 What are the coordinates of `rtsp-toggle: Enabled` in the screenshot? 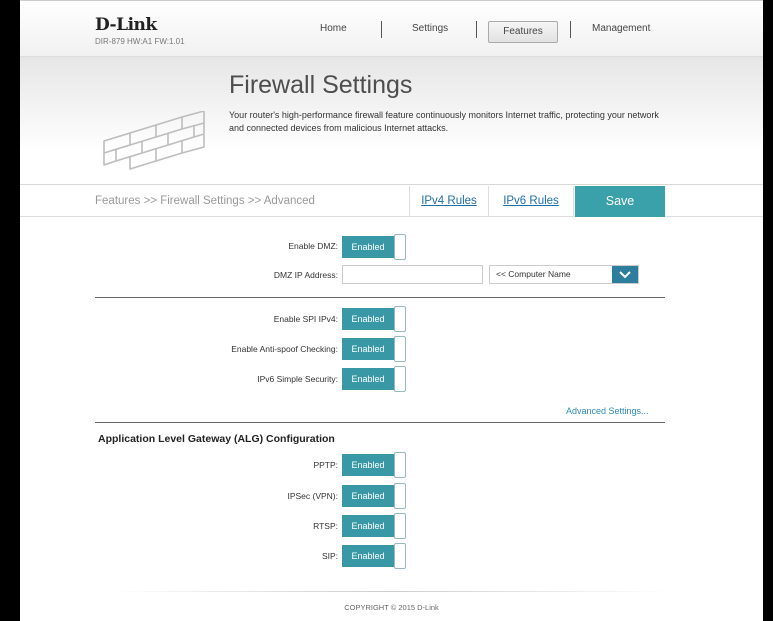 It's located at (374, 526).